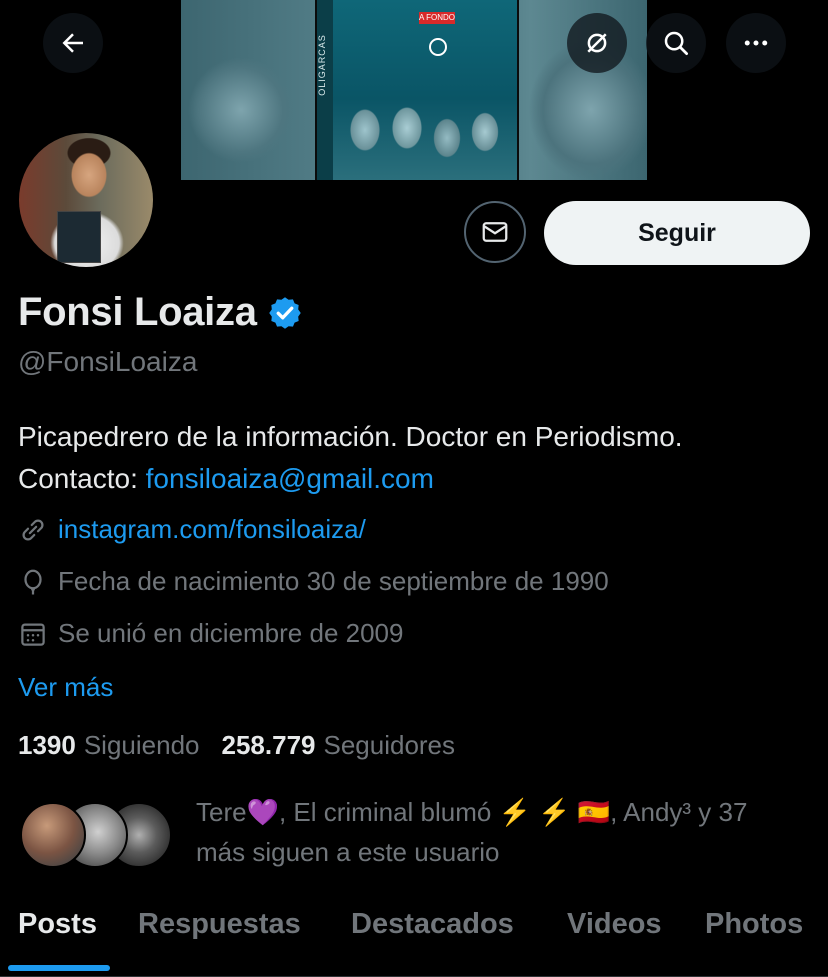  Describe the element at coordinates (65, 687) in the screenshot. I see `see-more-link: Ver más` at that location.